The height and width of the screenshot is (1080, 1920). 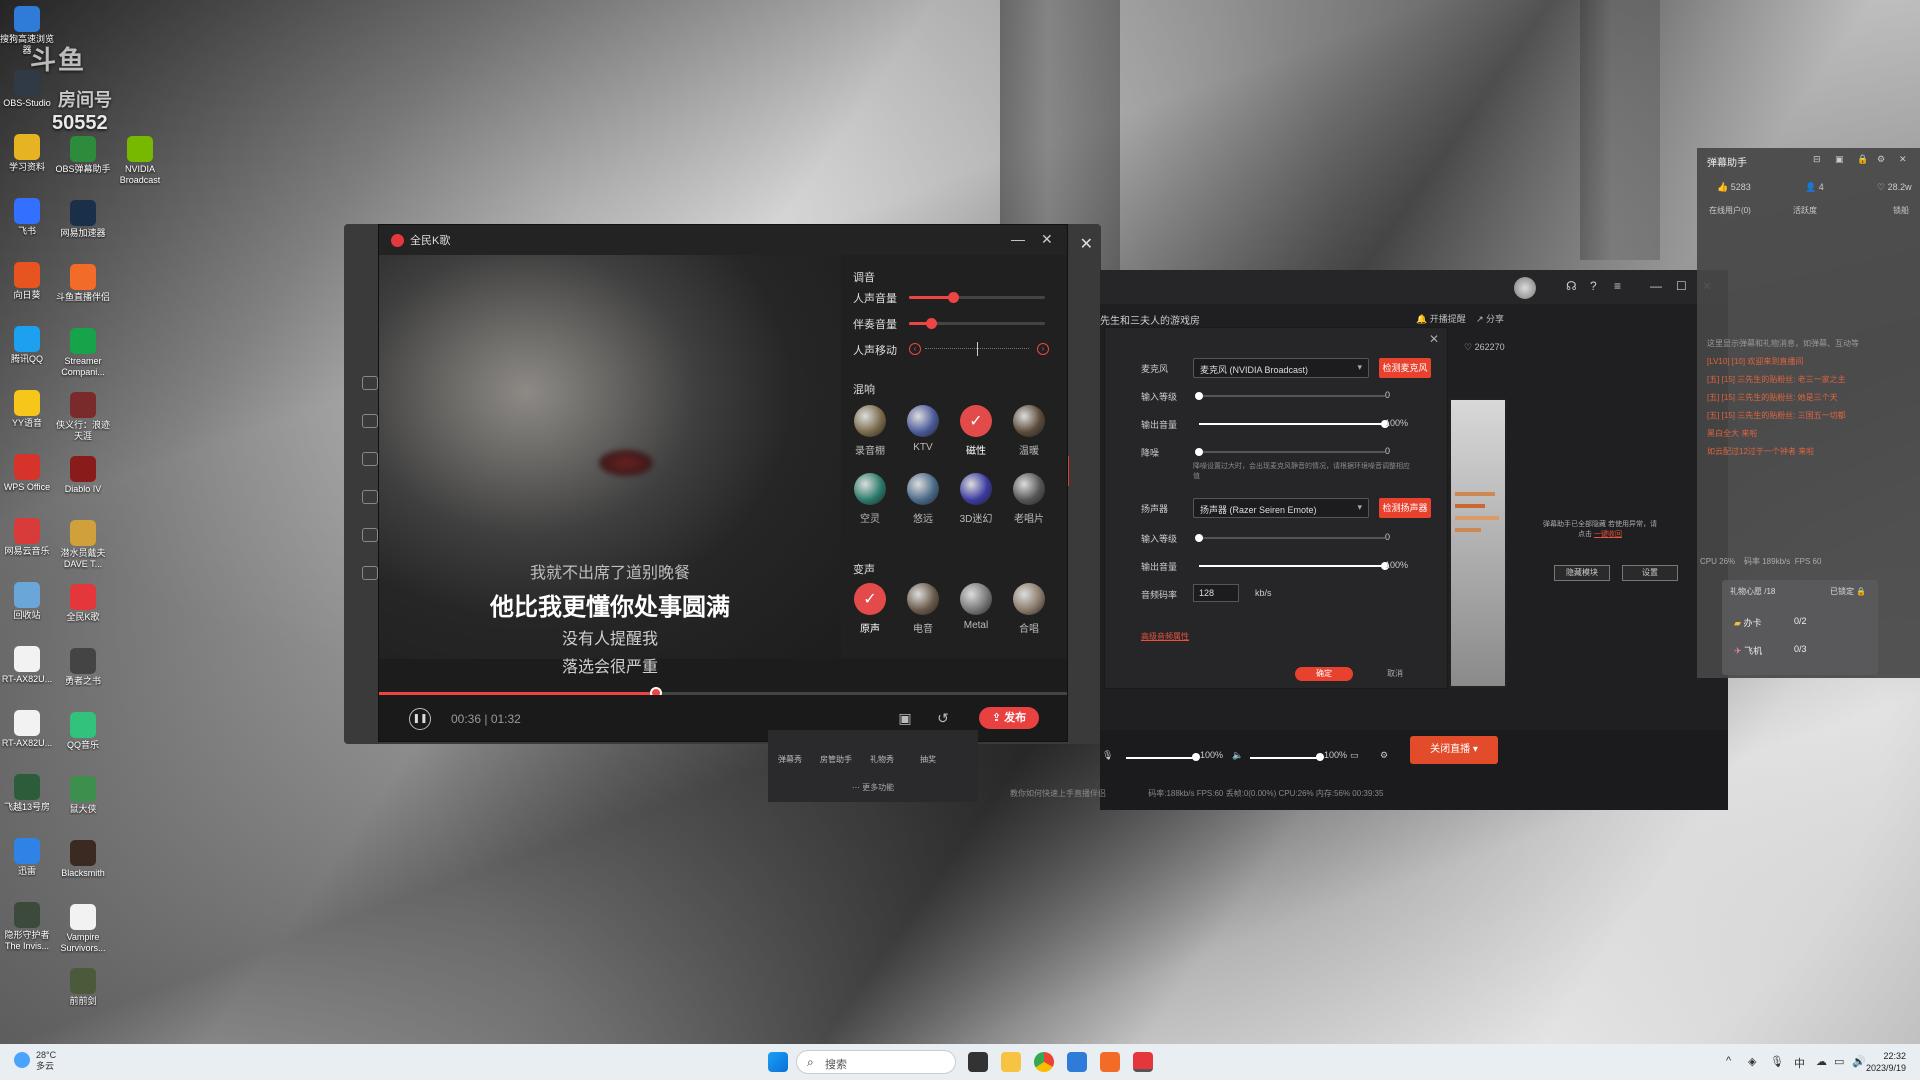 I want to click on desktop-icon: 回收站, so click(x=28, y=601).